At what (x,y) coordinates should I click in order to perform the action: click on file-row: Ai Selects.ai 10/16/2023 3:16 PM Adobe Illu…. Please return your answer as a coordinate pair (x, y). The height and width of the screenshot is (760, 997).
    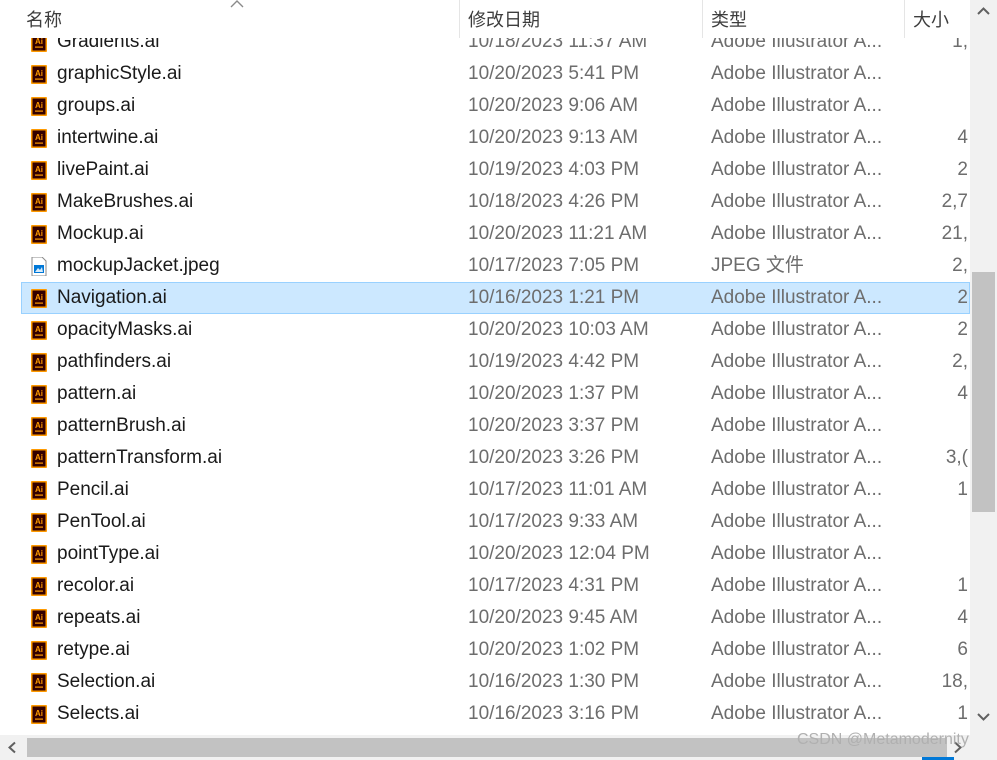
    Looking at the image, I should click on (495, 714).